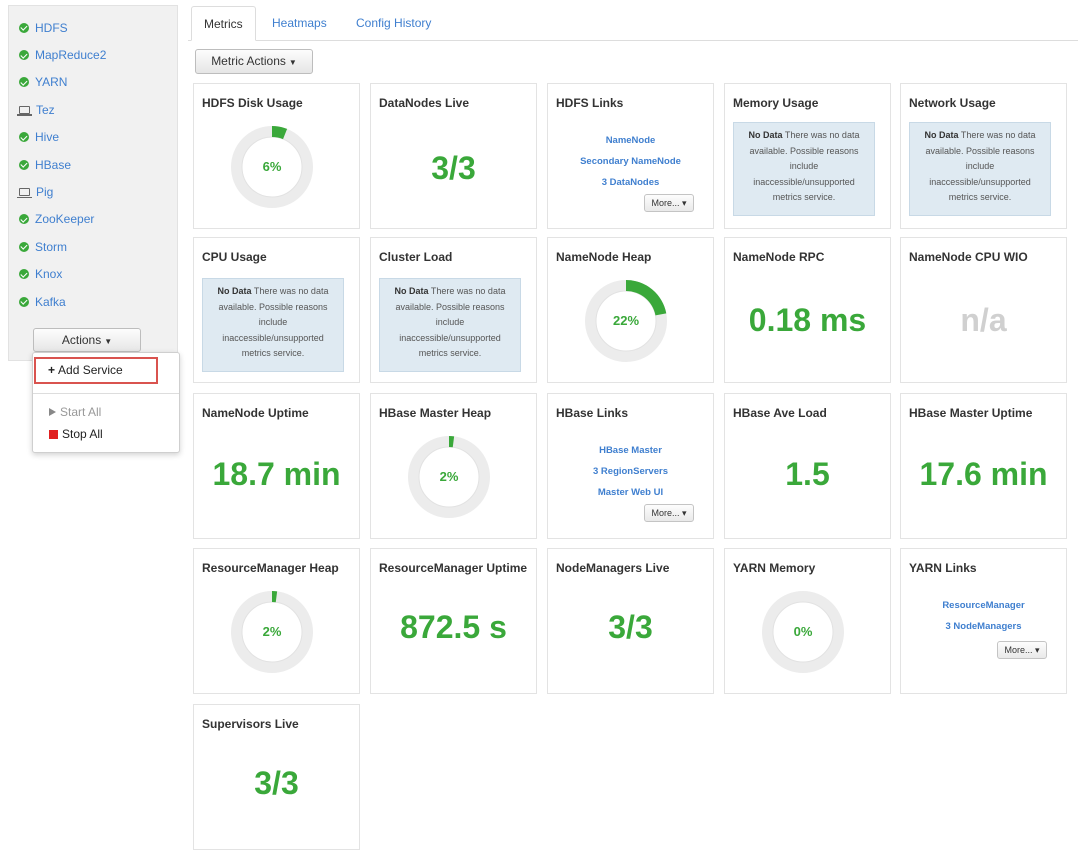 This screenshot has height=850, width=1079. I want to click on link-datanodes: 3 DataNodes, so click(630, 182).